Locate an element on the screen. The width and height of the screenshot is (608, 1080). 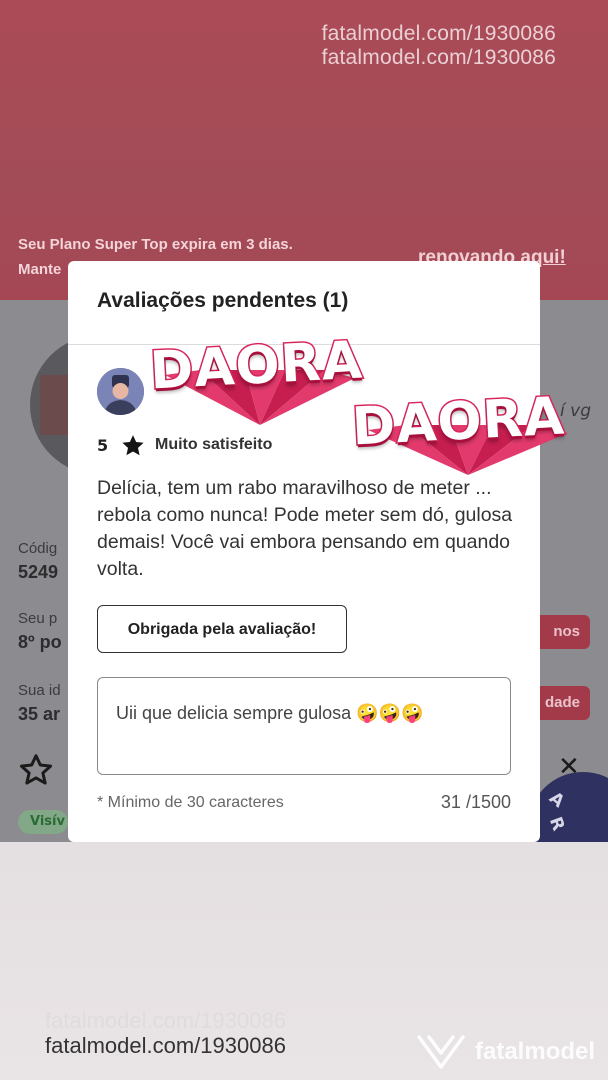
badge-letter-a: A is located at coordinates (557, 800).